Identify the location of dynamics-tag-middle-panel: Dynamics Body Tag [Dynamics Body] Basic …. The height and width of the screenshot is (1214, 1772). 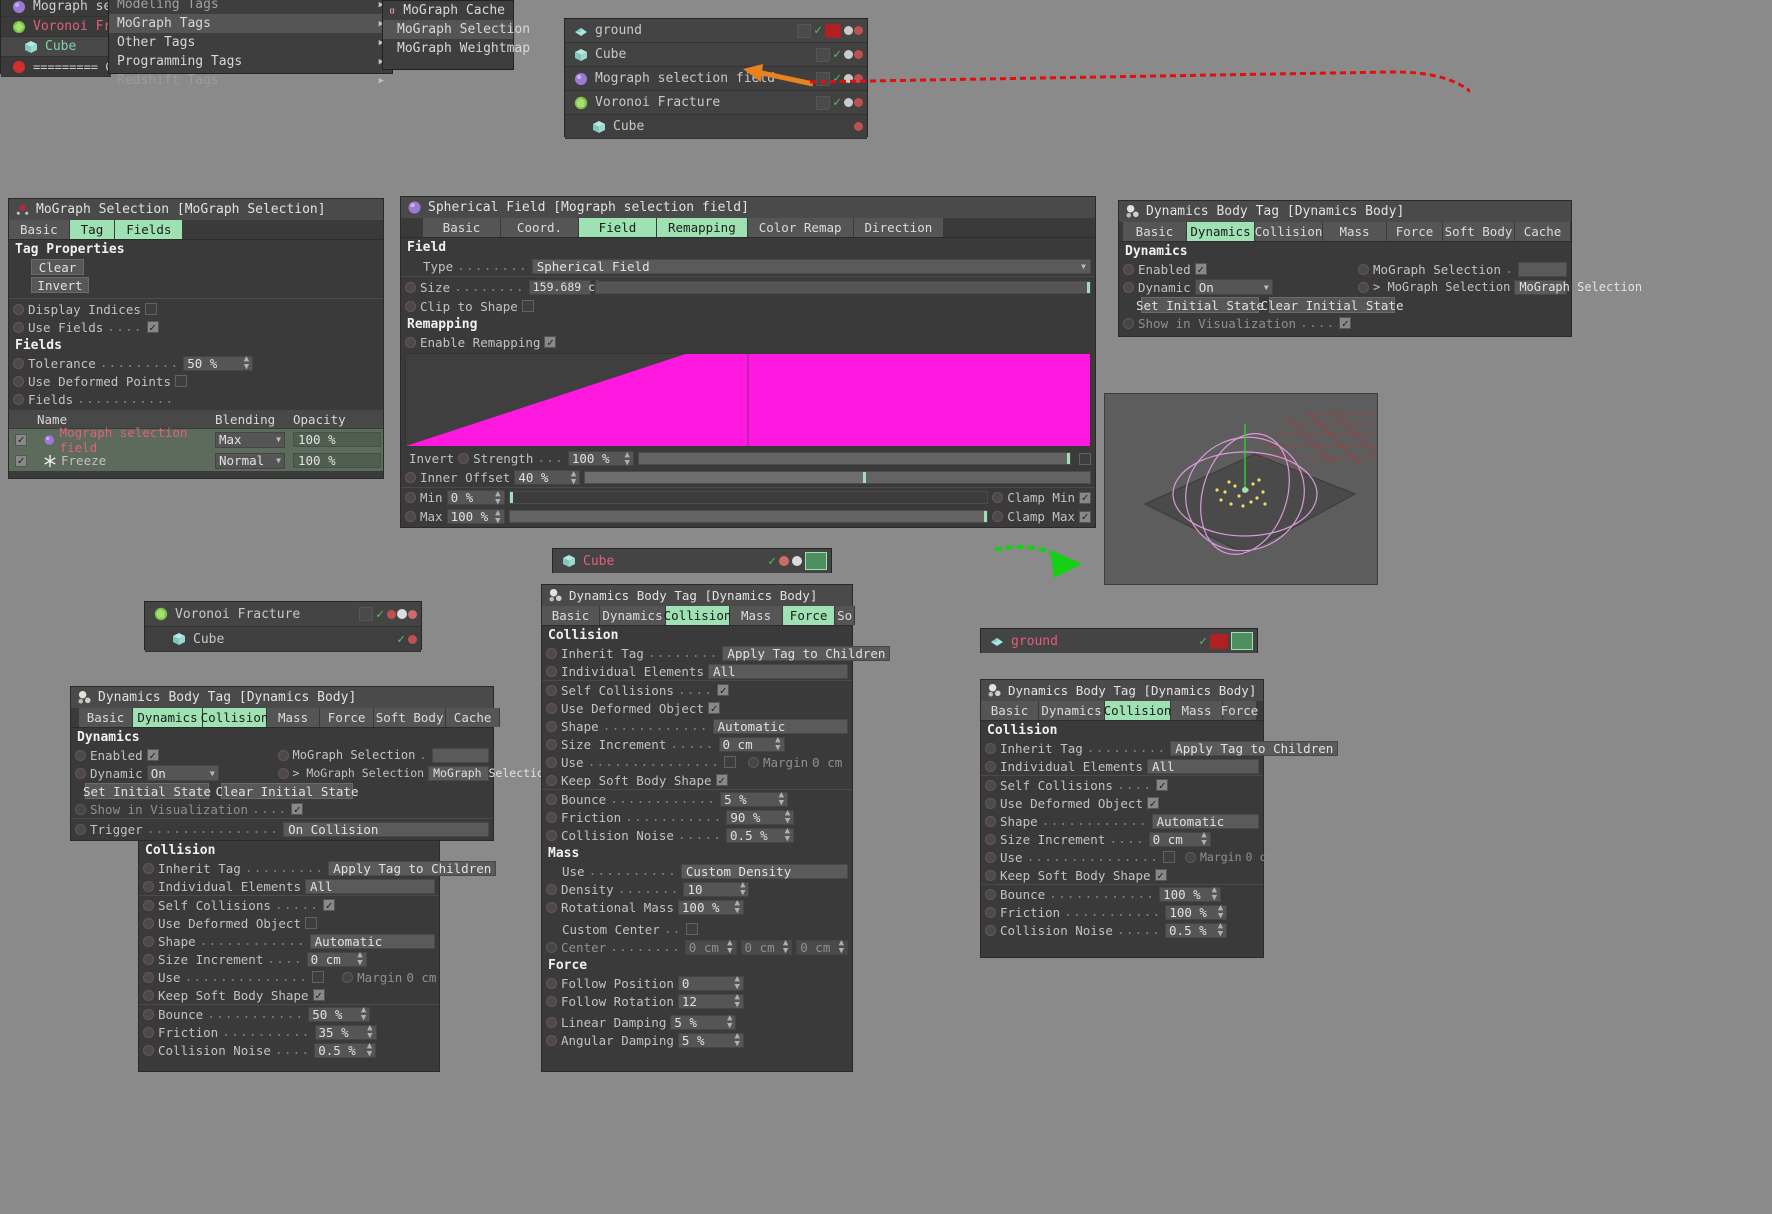
(716, 828).